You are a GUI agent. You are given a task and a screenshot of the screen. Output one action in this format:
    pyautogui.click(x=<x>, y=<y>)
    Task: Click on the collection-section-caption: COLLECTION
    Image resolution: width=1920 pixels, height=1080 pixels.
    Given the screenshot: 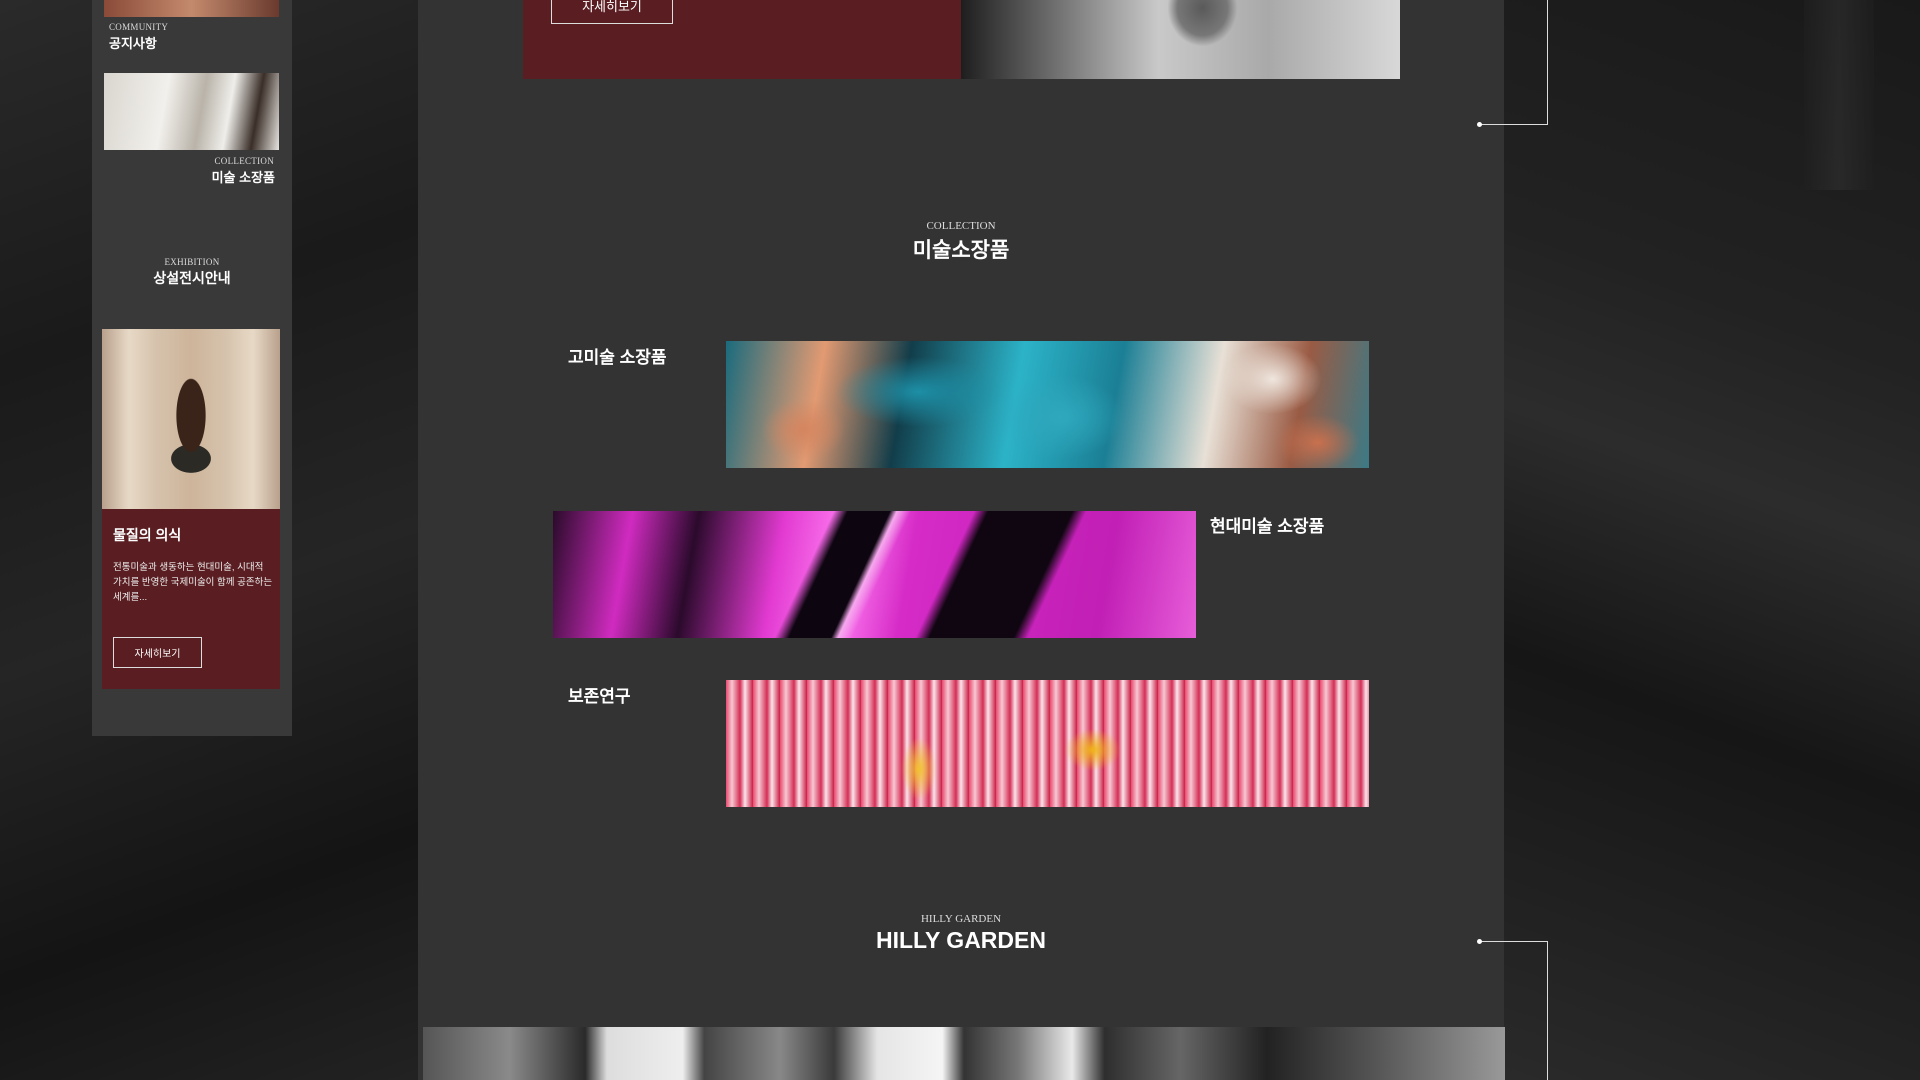 What is the action you would take?
    pyautogui.click(x=961, y=226)
    